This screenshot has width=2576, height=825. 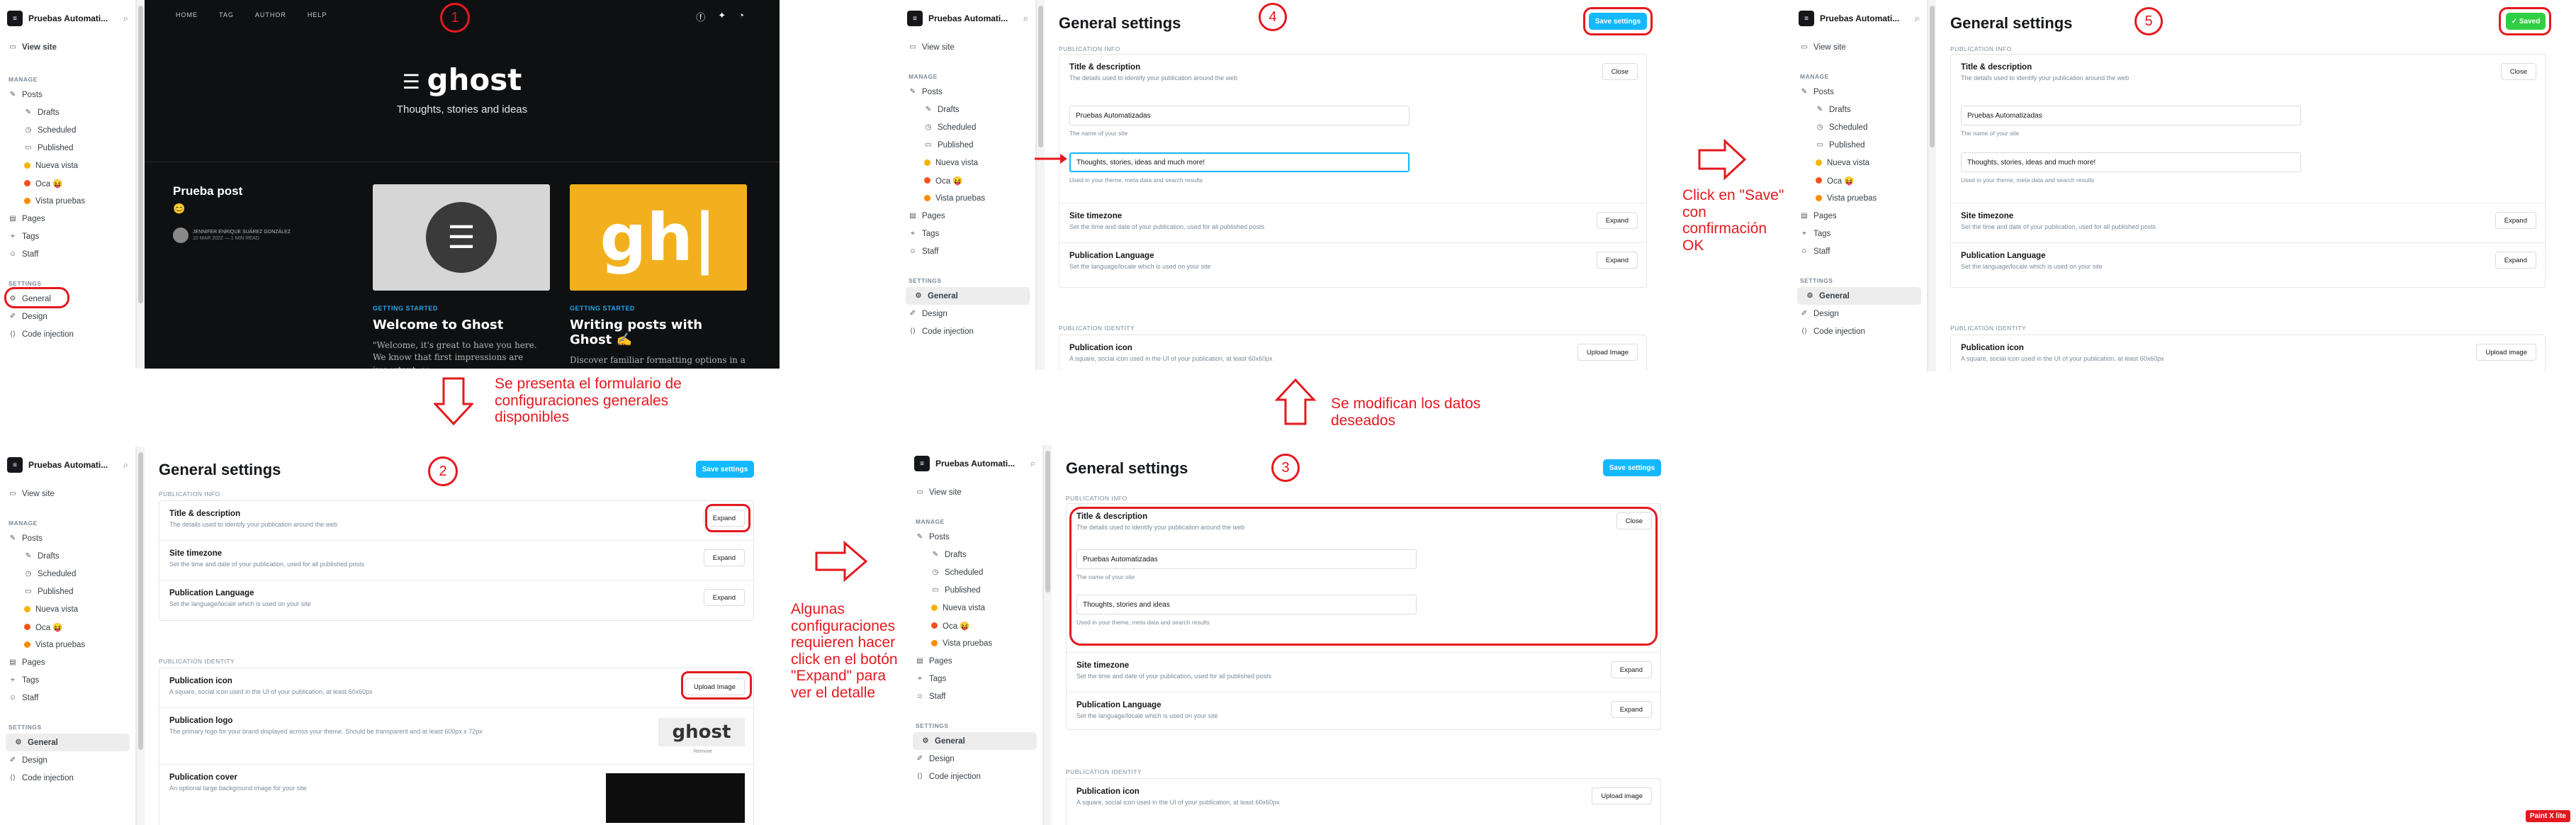 I want to click on upload-image-button: Upload image, so click(x=1622, y=795).